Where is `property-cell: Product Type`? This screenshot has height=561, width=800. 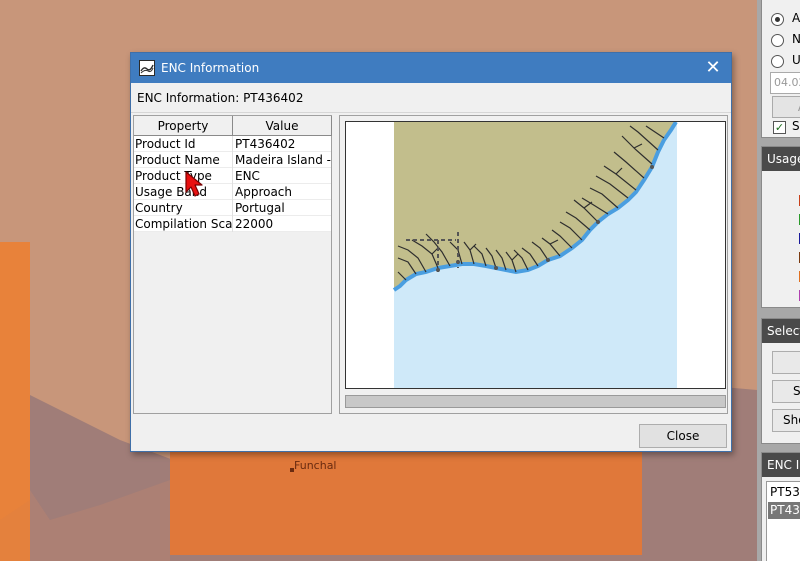 property-cell: Product Type is located at coordinates (173, 176).